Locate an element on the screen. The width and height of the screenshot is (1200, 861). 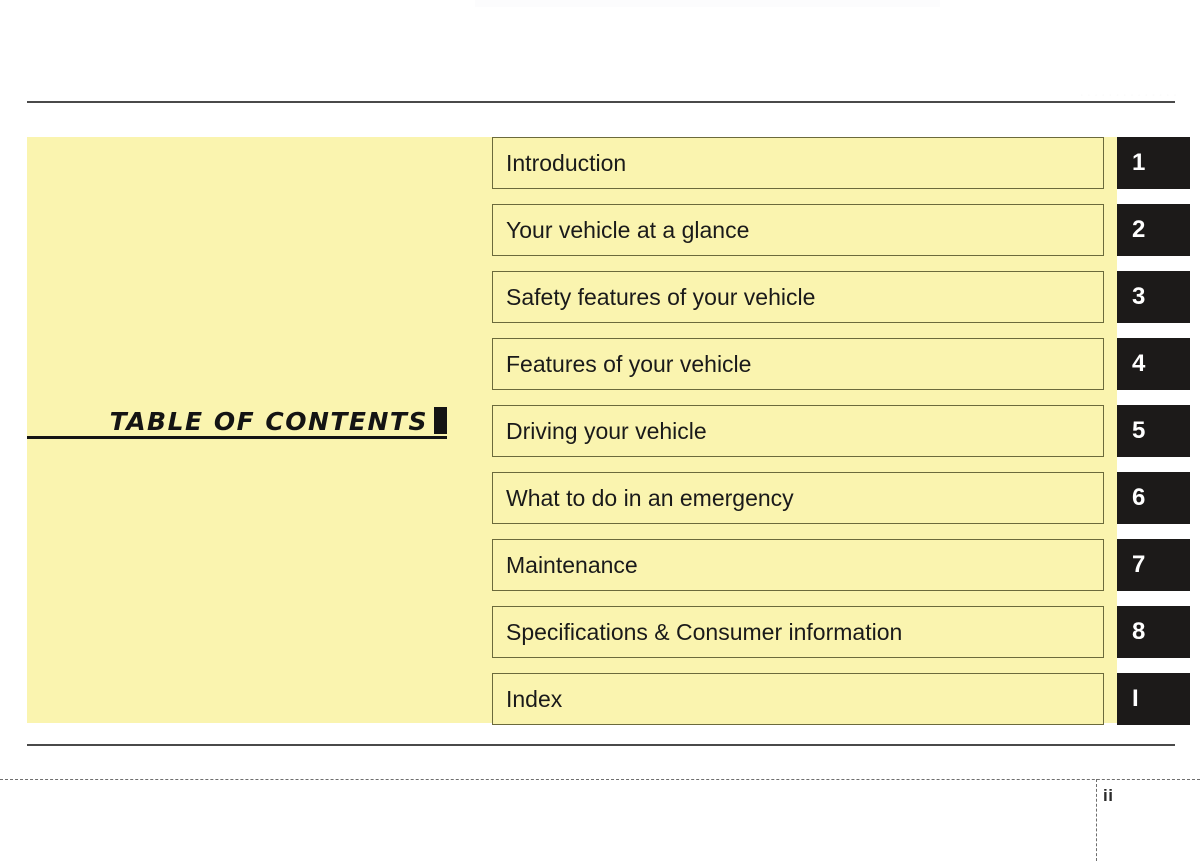
toc-tab-number: 6 is located at coordinates (1139, 497).